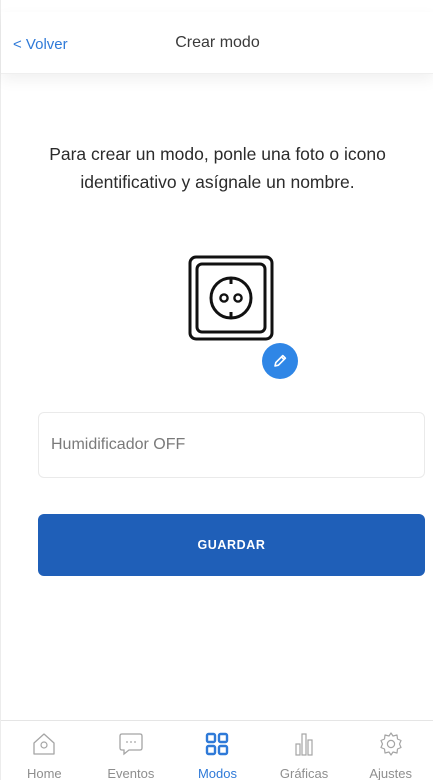 Image resolution: width=433 pixels, height=780 pixels. What do you see at coordinates (231, 545) in the screenshot?
I see `save-button: GUARDAR` at bounding box center [231, 545].